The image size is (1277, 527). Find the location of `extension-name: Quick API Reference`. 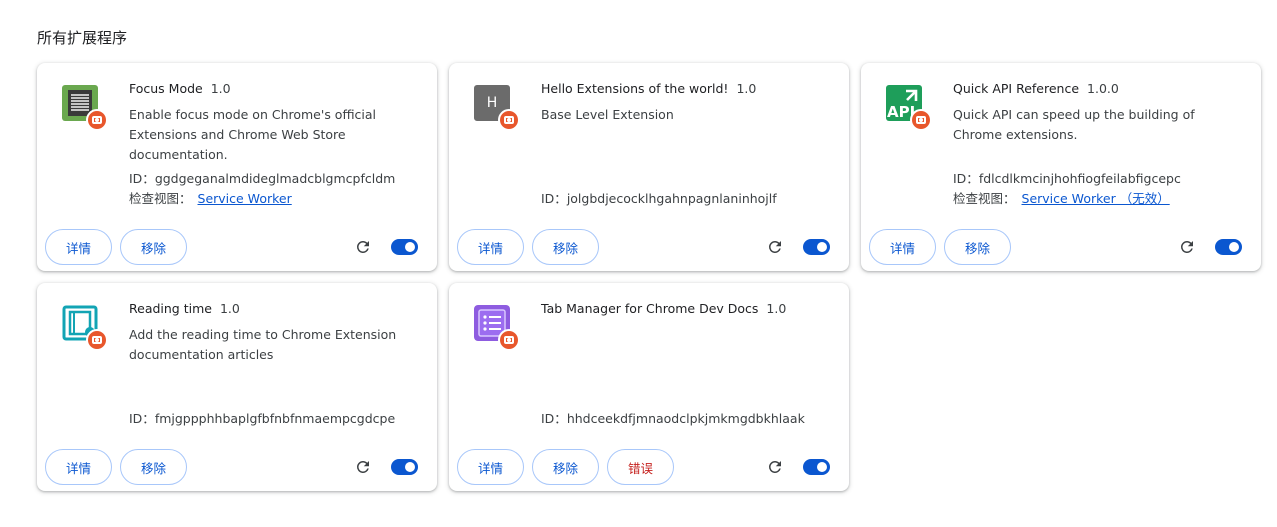

extension-name: Quick API Reference is located at coordinates (1016, 88).